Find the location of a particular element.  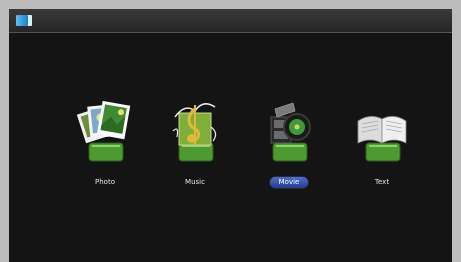

menu-item-label: Music is located at coordinates (195, 182).